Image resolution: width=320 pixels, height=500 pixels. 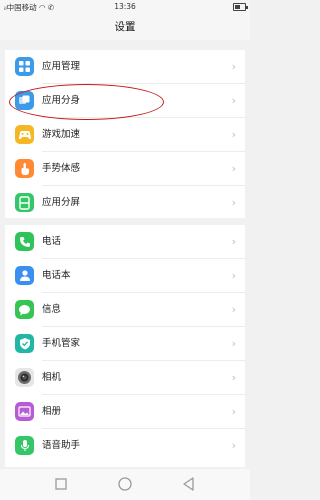 What do you see at coordinates (24, 66) in the screenshot?
I see `app-grid-icon` at bounding box center [24, 66].